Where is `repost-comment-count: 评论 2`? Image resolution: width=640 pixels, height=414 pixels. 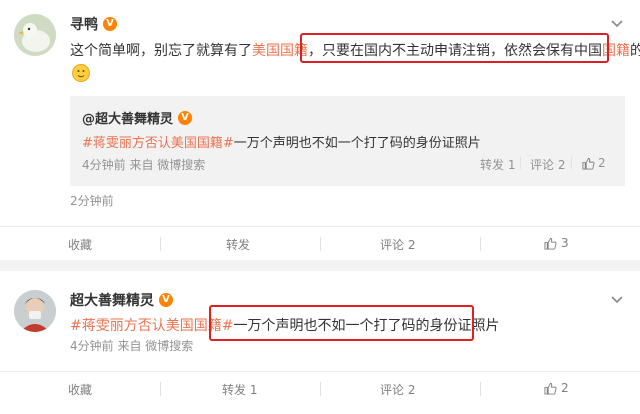
repost-comment-count: 评论 2 is located at coordinates (547, 164).